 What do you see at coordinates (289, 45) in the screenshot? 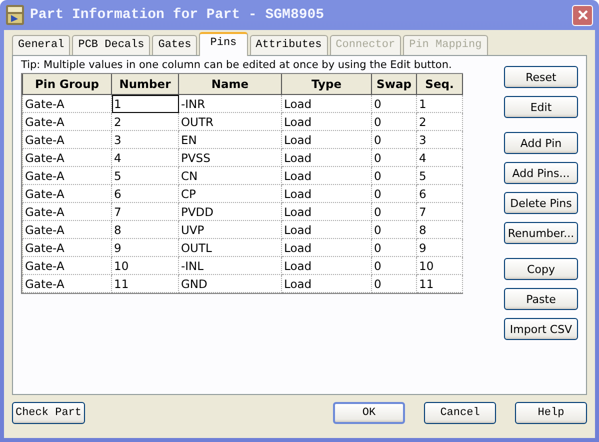
I see `tab: Attributes` at bounding box center [289, 45].